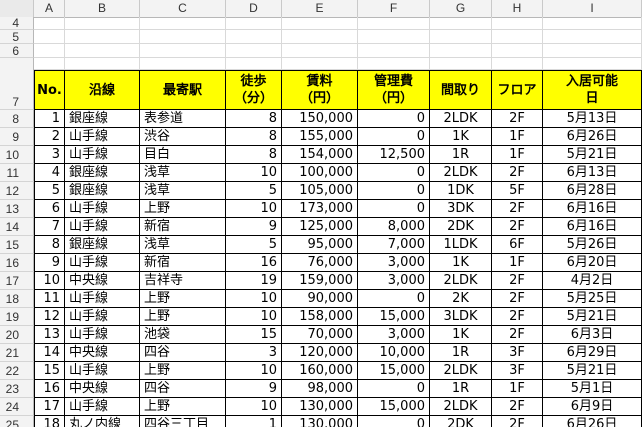 The height and width of the screenshot is (427, 642). What do you see at coordinates (592, 209) in the screenshot?
I see `table-cell: 6月16日` at bounding box center [592, 209].